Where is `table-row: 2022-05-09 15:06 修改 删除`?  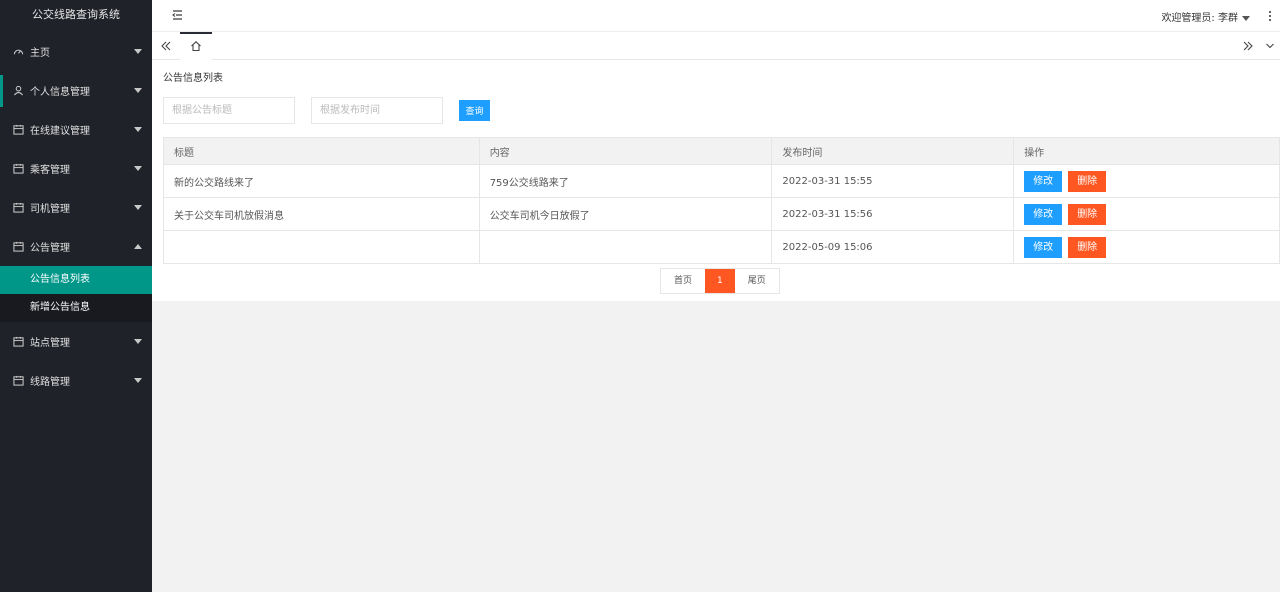 table-row: 2022-05-09 15:06 修改 删除 is located at coordinates (721, 247).